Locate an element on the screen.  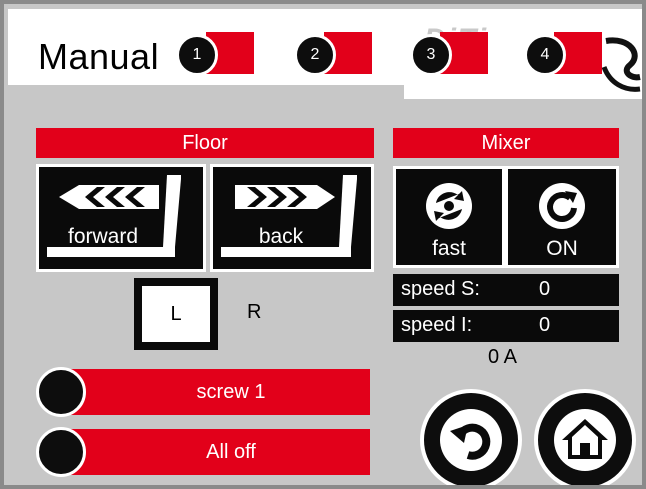
speed-i-label: speed I: is located at coordinates (437, 325).